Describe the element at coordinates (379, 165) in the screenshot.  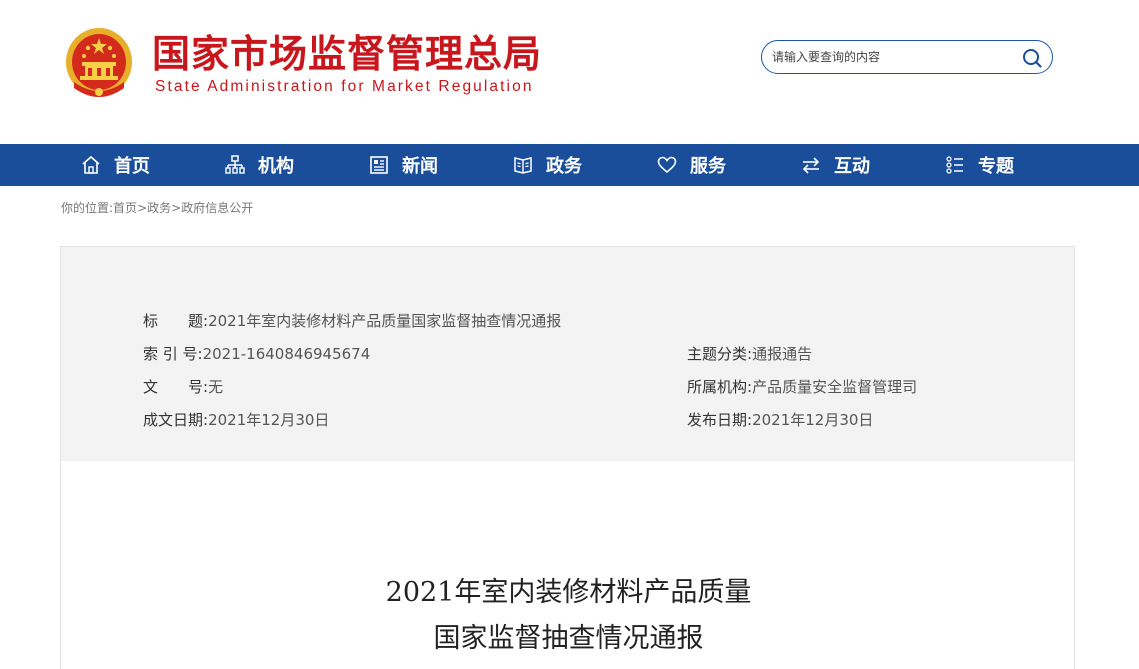
I see `newspaper-icon` at that location.